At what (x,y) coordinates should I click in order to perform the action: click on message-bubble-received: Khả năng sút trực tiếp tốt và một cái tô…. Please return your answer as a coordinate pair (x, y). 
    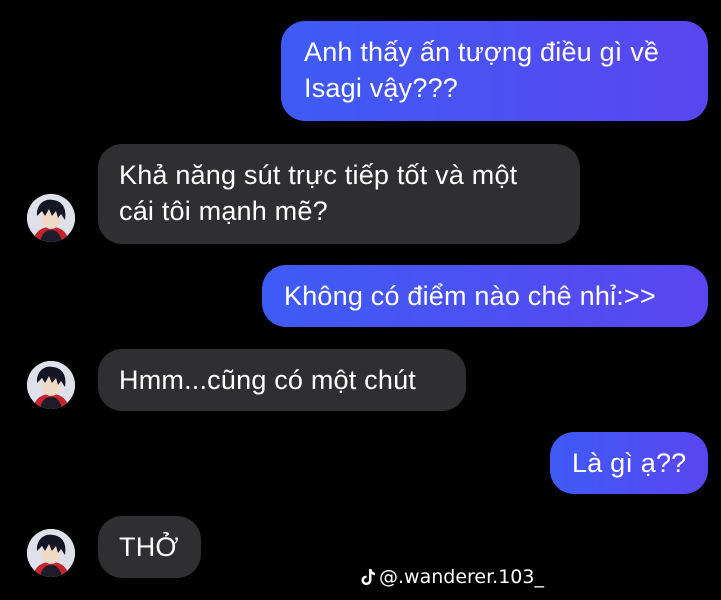
    Looking at the image, I should click on (339, 194).